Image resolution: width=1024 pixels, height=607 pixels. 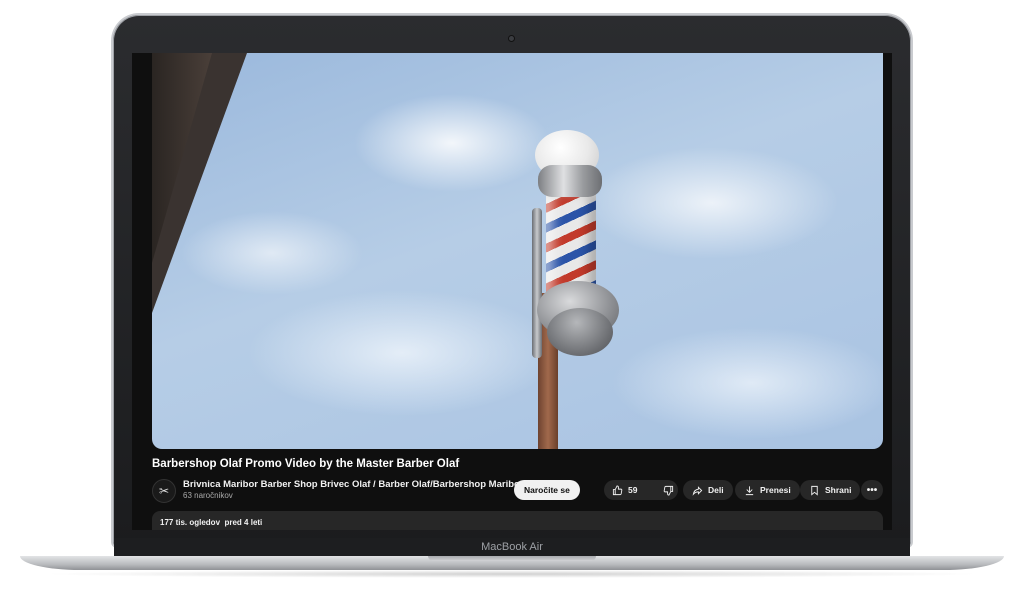 I want to click on barber-avatar-icon: ✂, so click(x=164, y=491).